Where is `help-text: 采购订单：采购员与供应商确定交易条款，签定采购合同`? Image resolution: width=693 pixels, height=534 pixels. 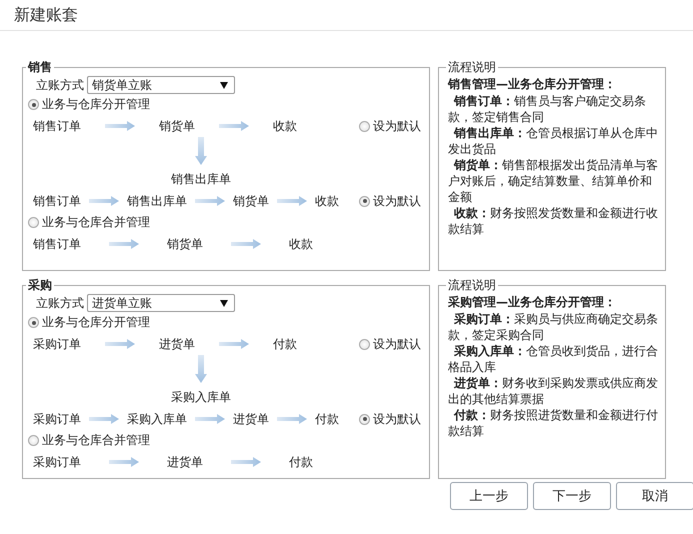
help-text: 采购订单：采购员与供应商确定交易条款，签定采购合同 is located at coordinates (553, 327).